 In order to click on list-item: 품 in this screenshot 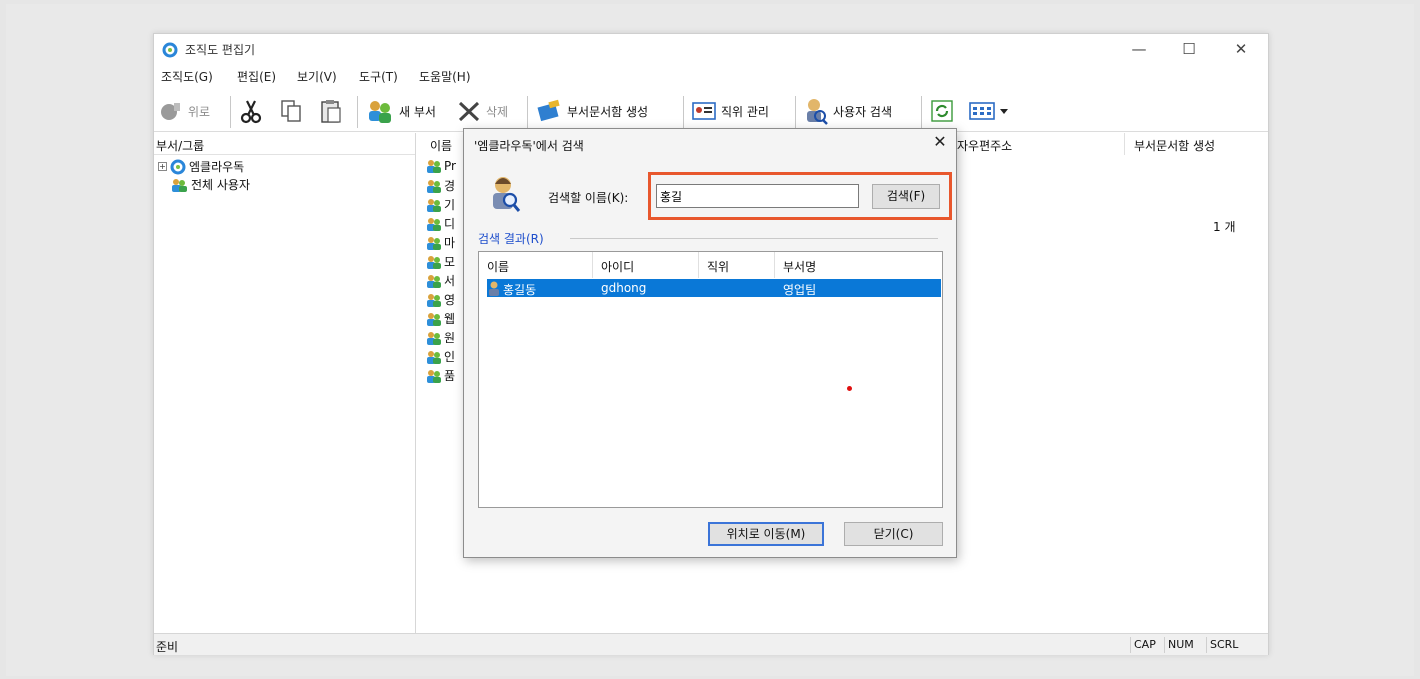, I will do `click(440, 375)`.